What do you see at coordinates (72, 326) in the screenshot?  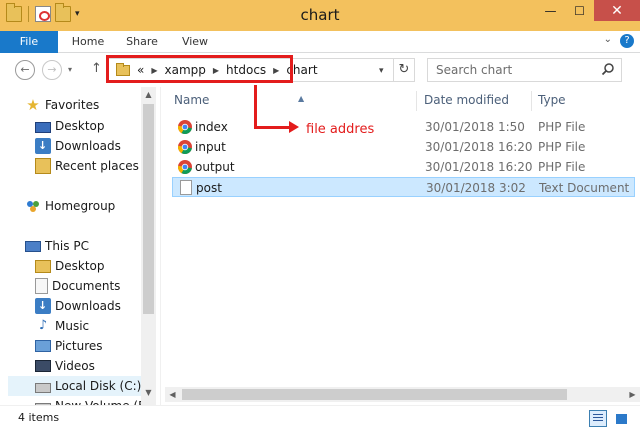 I see `nav-label: Music` at bounding box center [72, 326].